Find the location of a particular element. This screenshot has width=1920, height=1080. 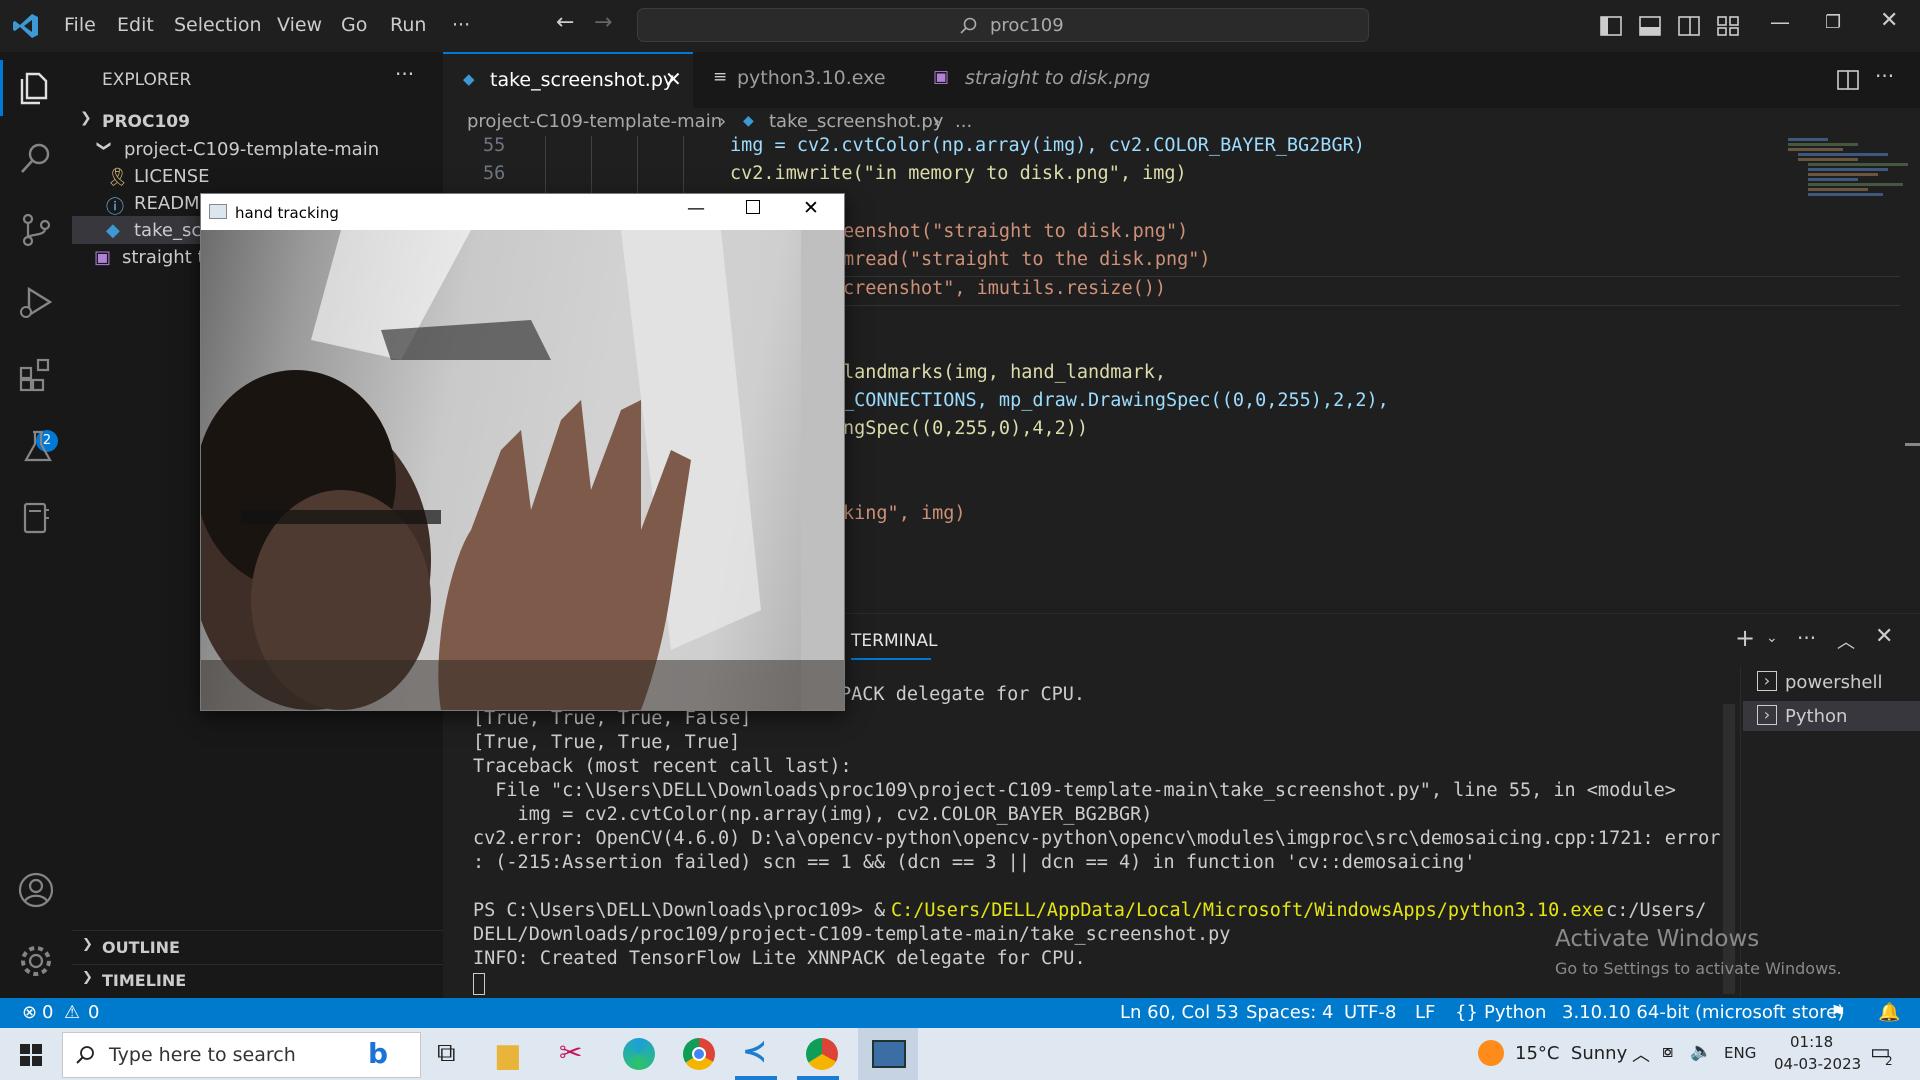

terminal-list-item: › powershell is located at coordinates (1831, 684).